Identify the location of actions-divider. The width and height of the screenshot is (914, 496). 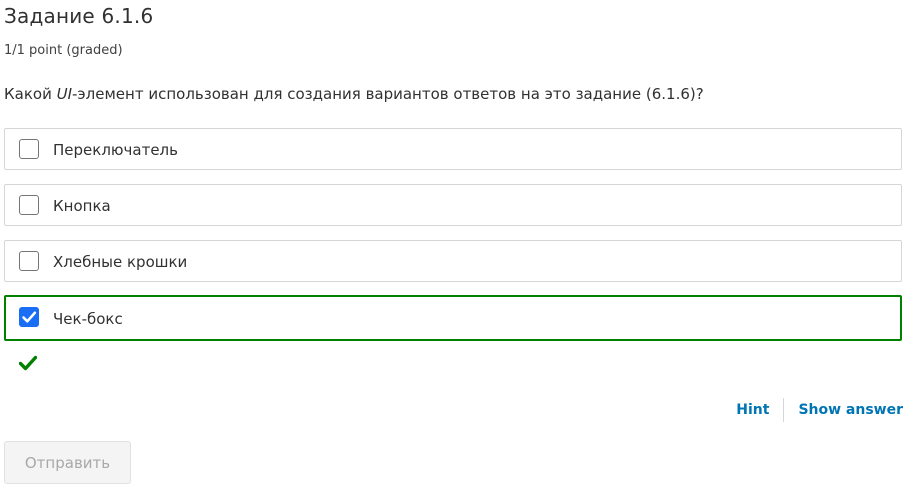
(784, 410).